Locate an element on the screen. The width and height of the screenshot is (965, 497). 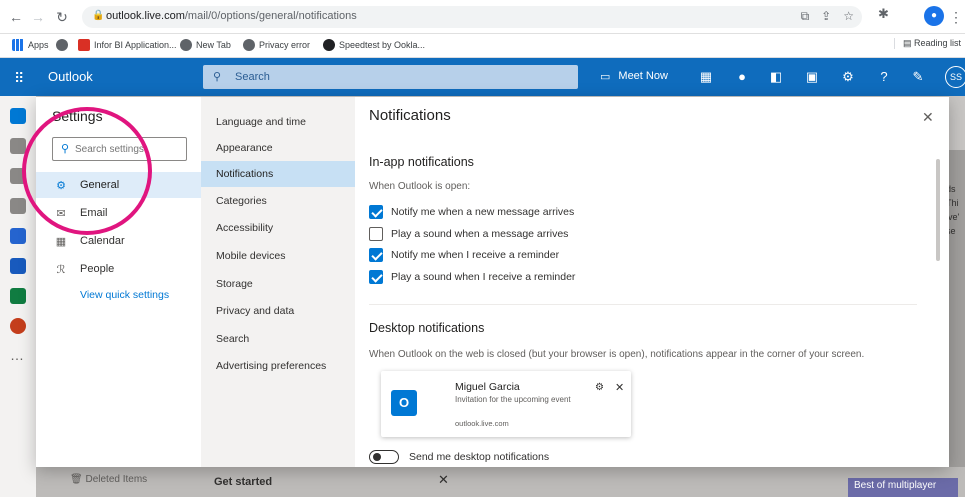
option-sound-reminder: Play a sound when I receive a reminder is located at coordinates (472, 277).